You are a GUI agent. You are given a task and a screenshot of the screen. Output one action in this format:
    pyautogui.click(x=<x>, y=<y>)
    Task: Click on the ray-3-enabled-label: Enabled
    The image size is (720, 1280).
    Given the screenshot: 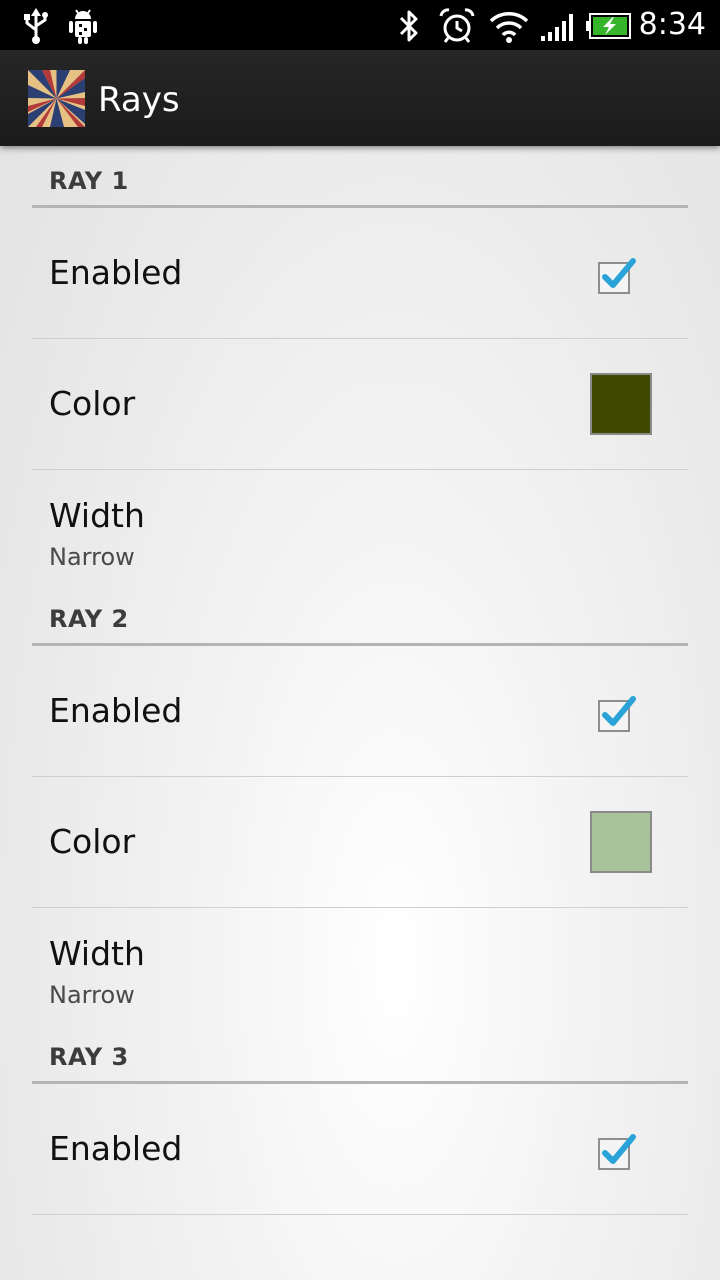 What is the action you would take?
    pyautogui.click(x=116, y=1148)
    